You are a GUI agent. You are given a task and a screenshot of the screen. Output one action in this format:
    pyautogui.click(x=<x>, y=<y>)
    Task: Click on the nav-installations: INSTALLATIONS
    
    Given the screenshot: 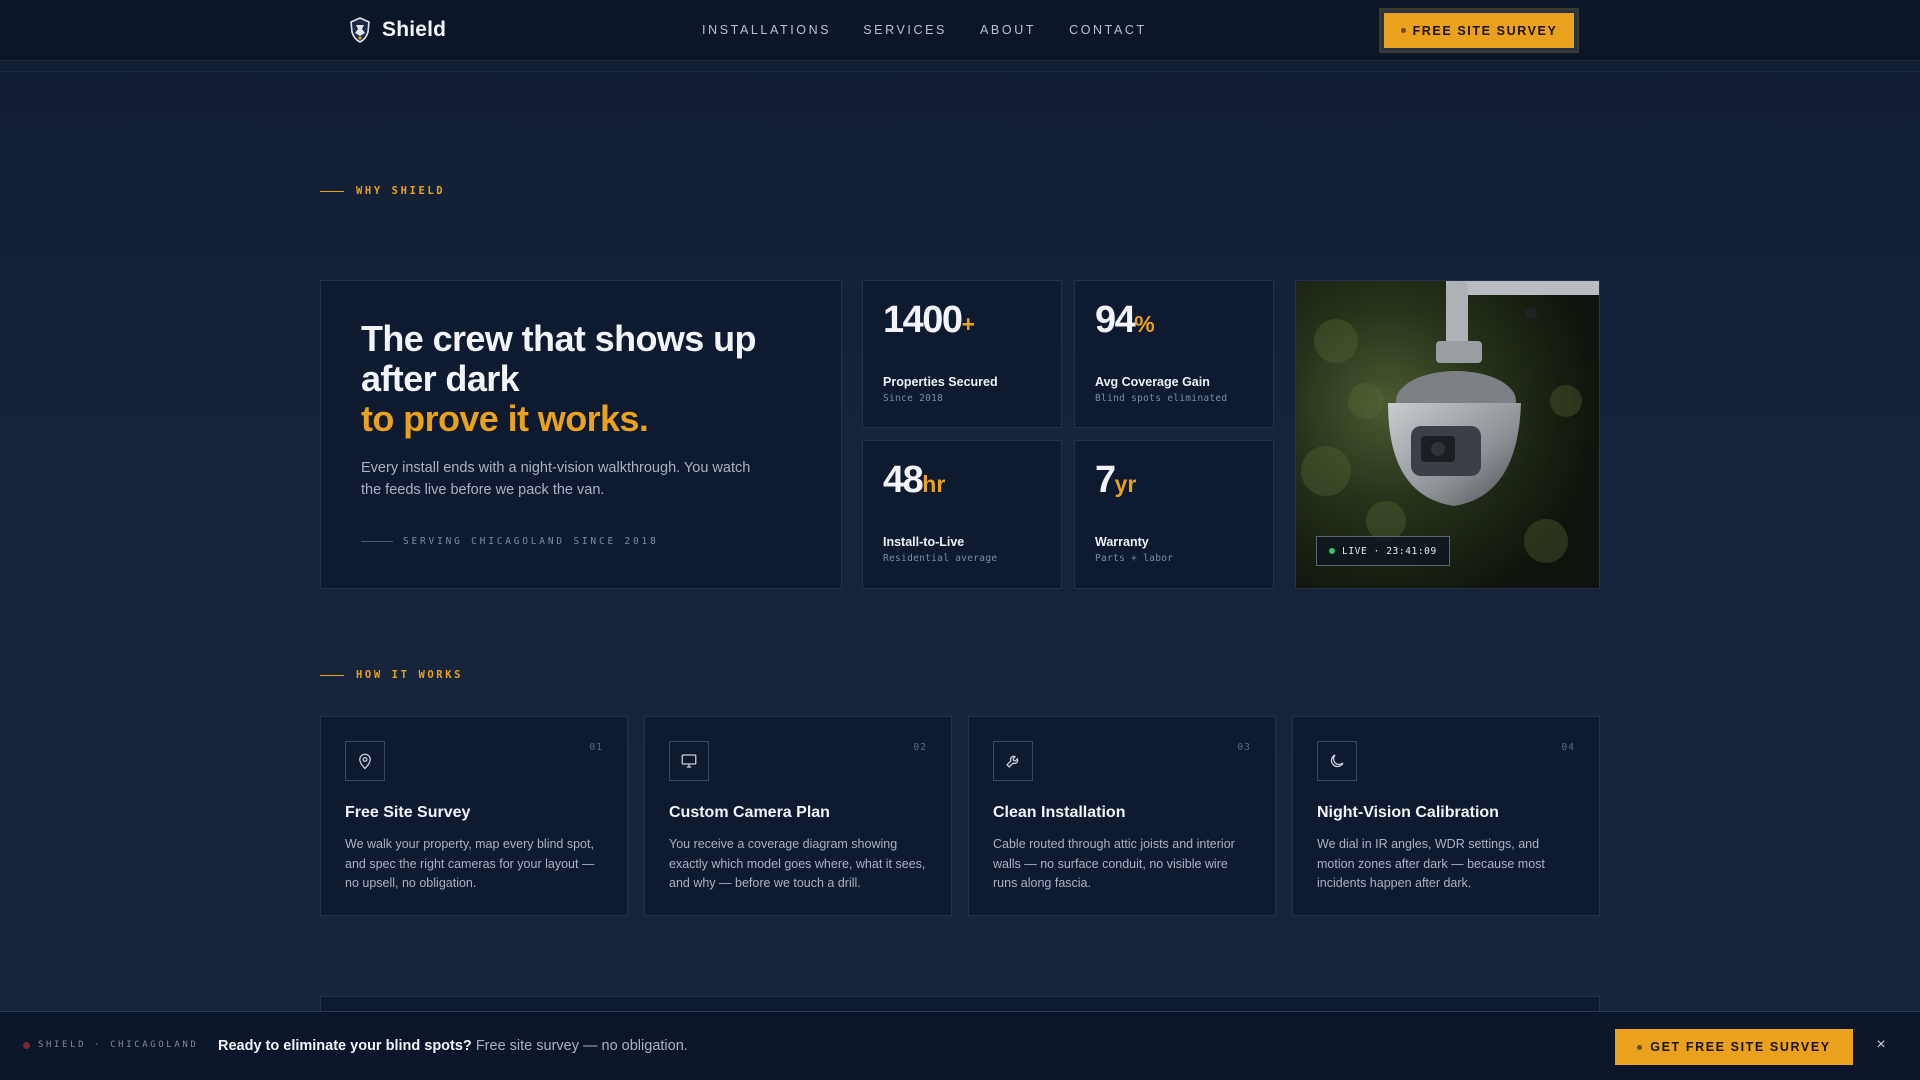 What is the action you would take?
    pyautogui.click(x=766, y=30)
    